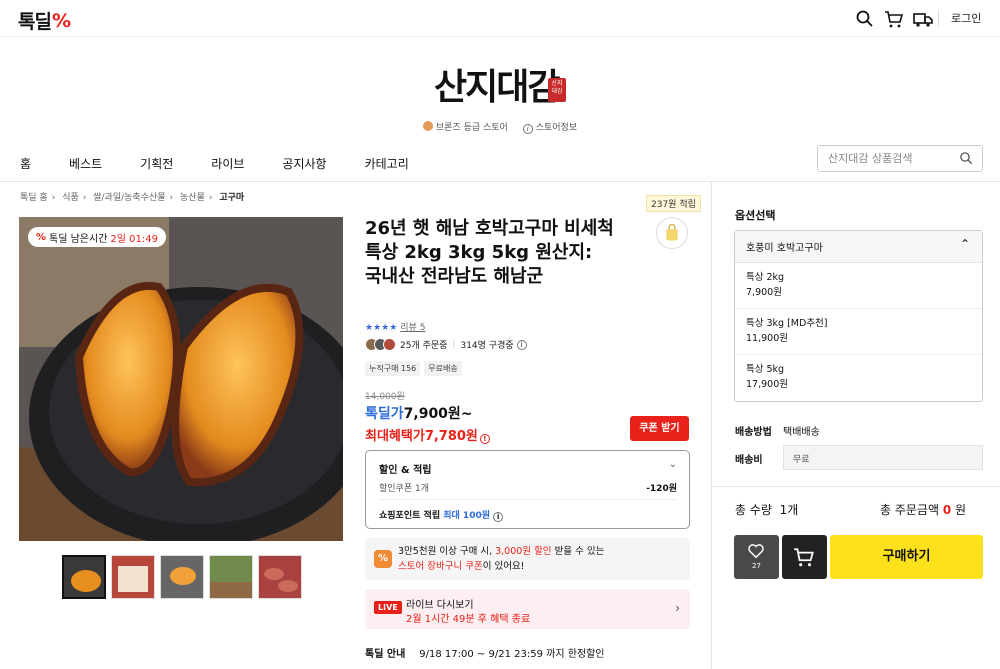 This screenshot has width=1000, height=669. I want to click on live-subtitle: 2월 1시간 49분 후 혜택 종료, so click(468, 619).